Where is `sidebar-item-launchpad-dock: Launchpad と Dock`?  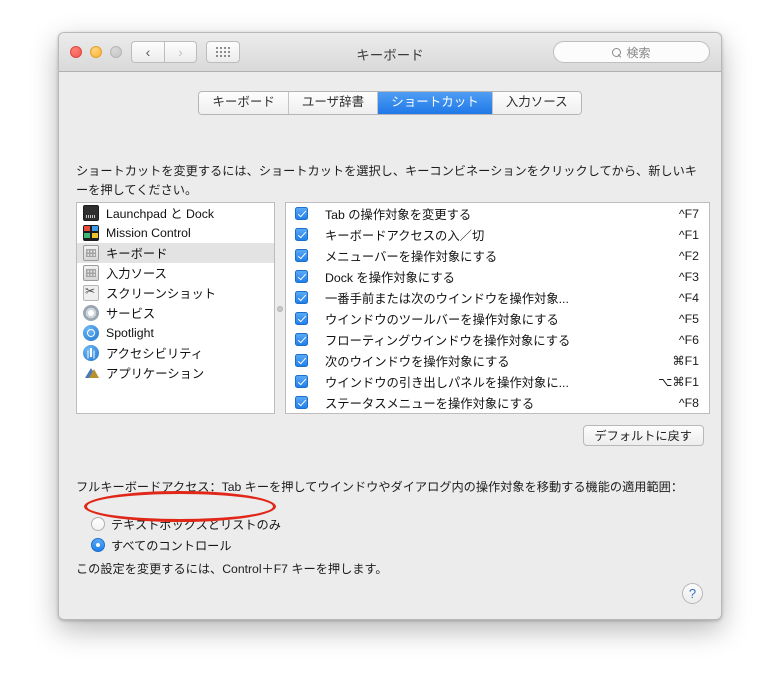 sidebar-item-launchpad-dock: Launchpad と Dock is located at coordinates (175, 213).